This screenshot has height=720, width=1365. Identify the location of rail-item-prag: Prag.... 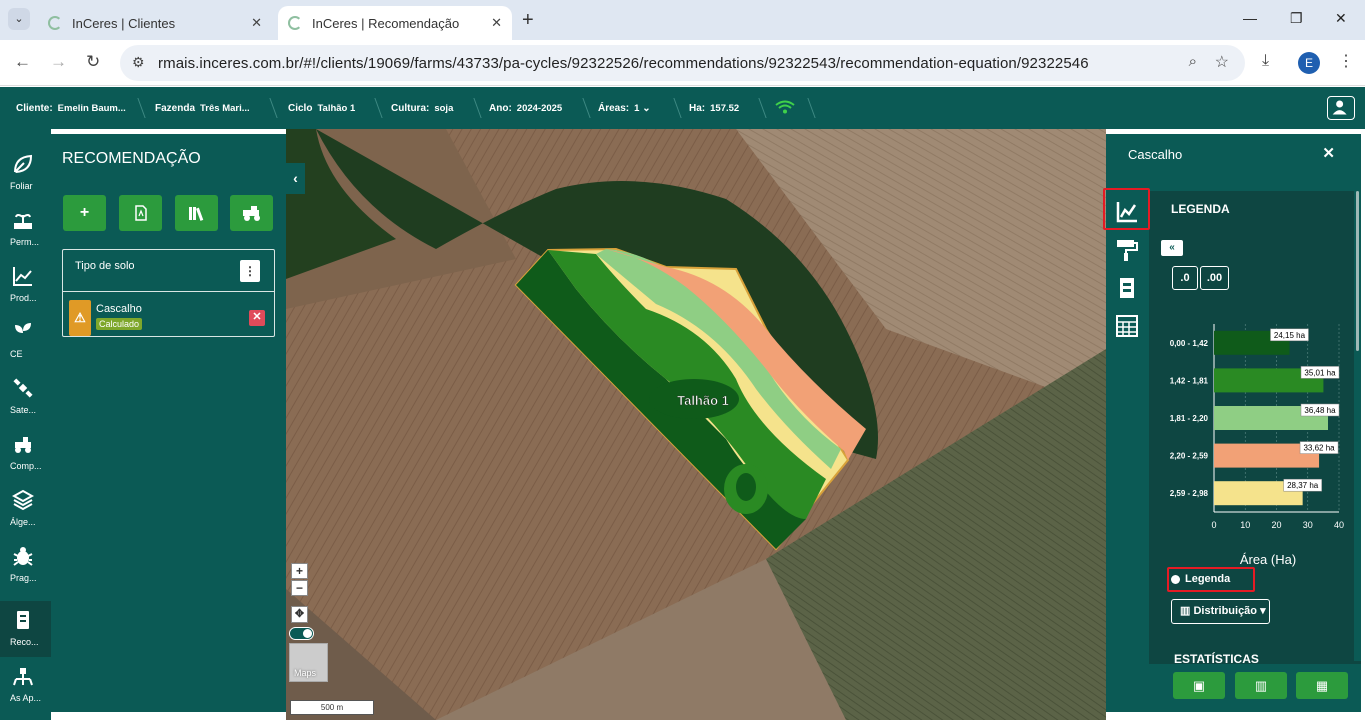
(25, 565).